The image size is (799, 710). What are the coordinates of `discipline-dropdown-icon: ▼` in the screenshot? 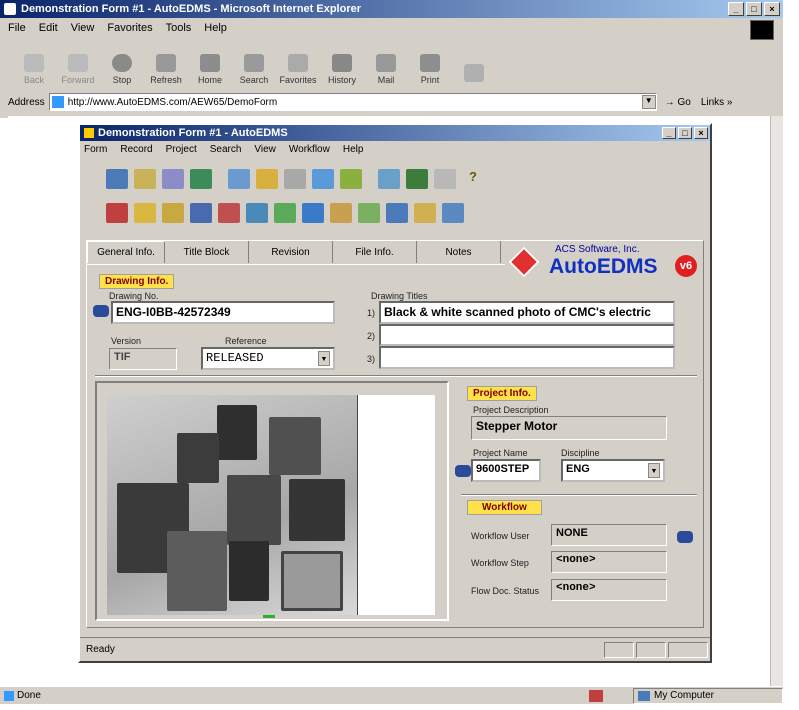 It's located at (654, 470).